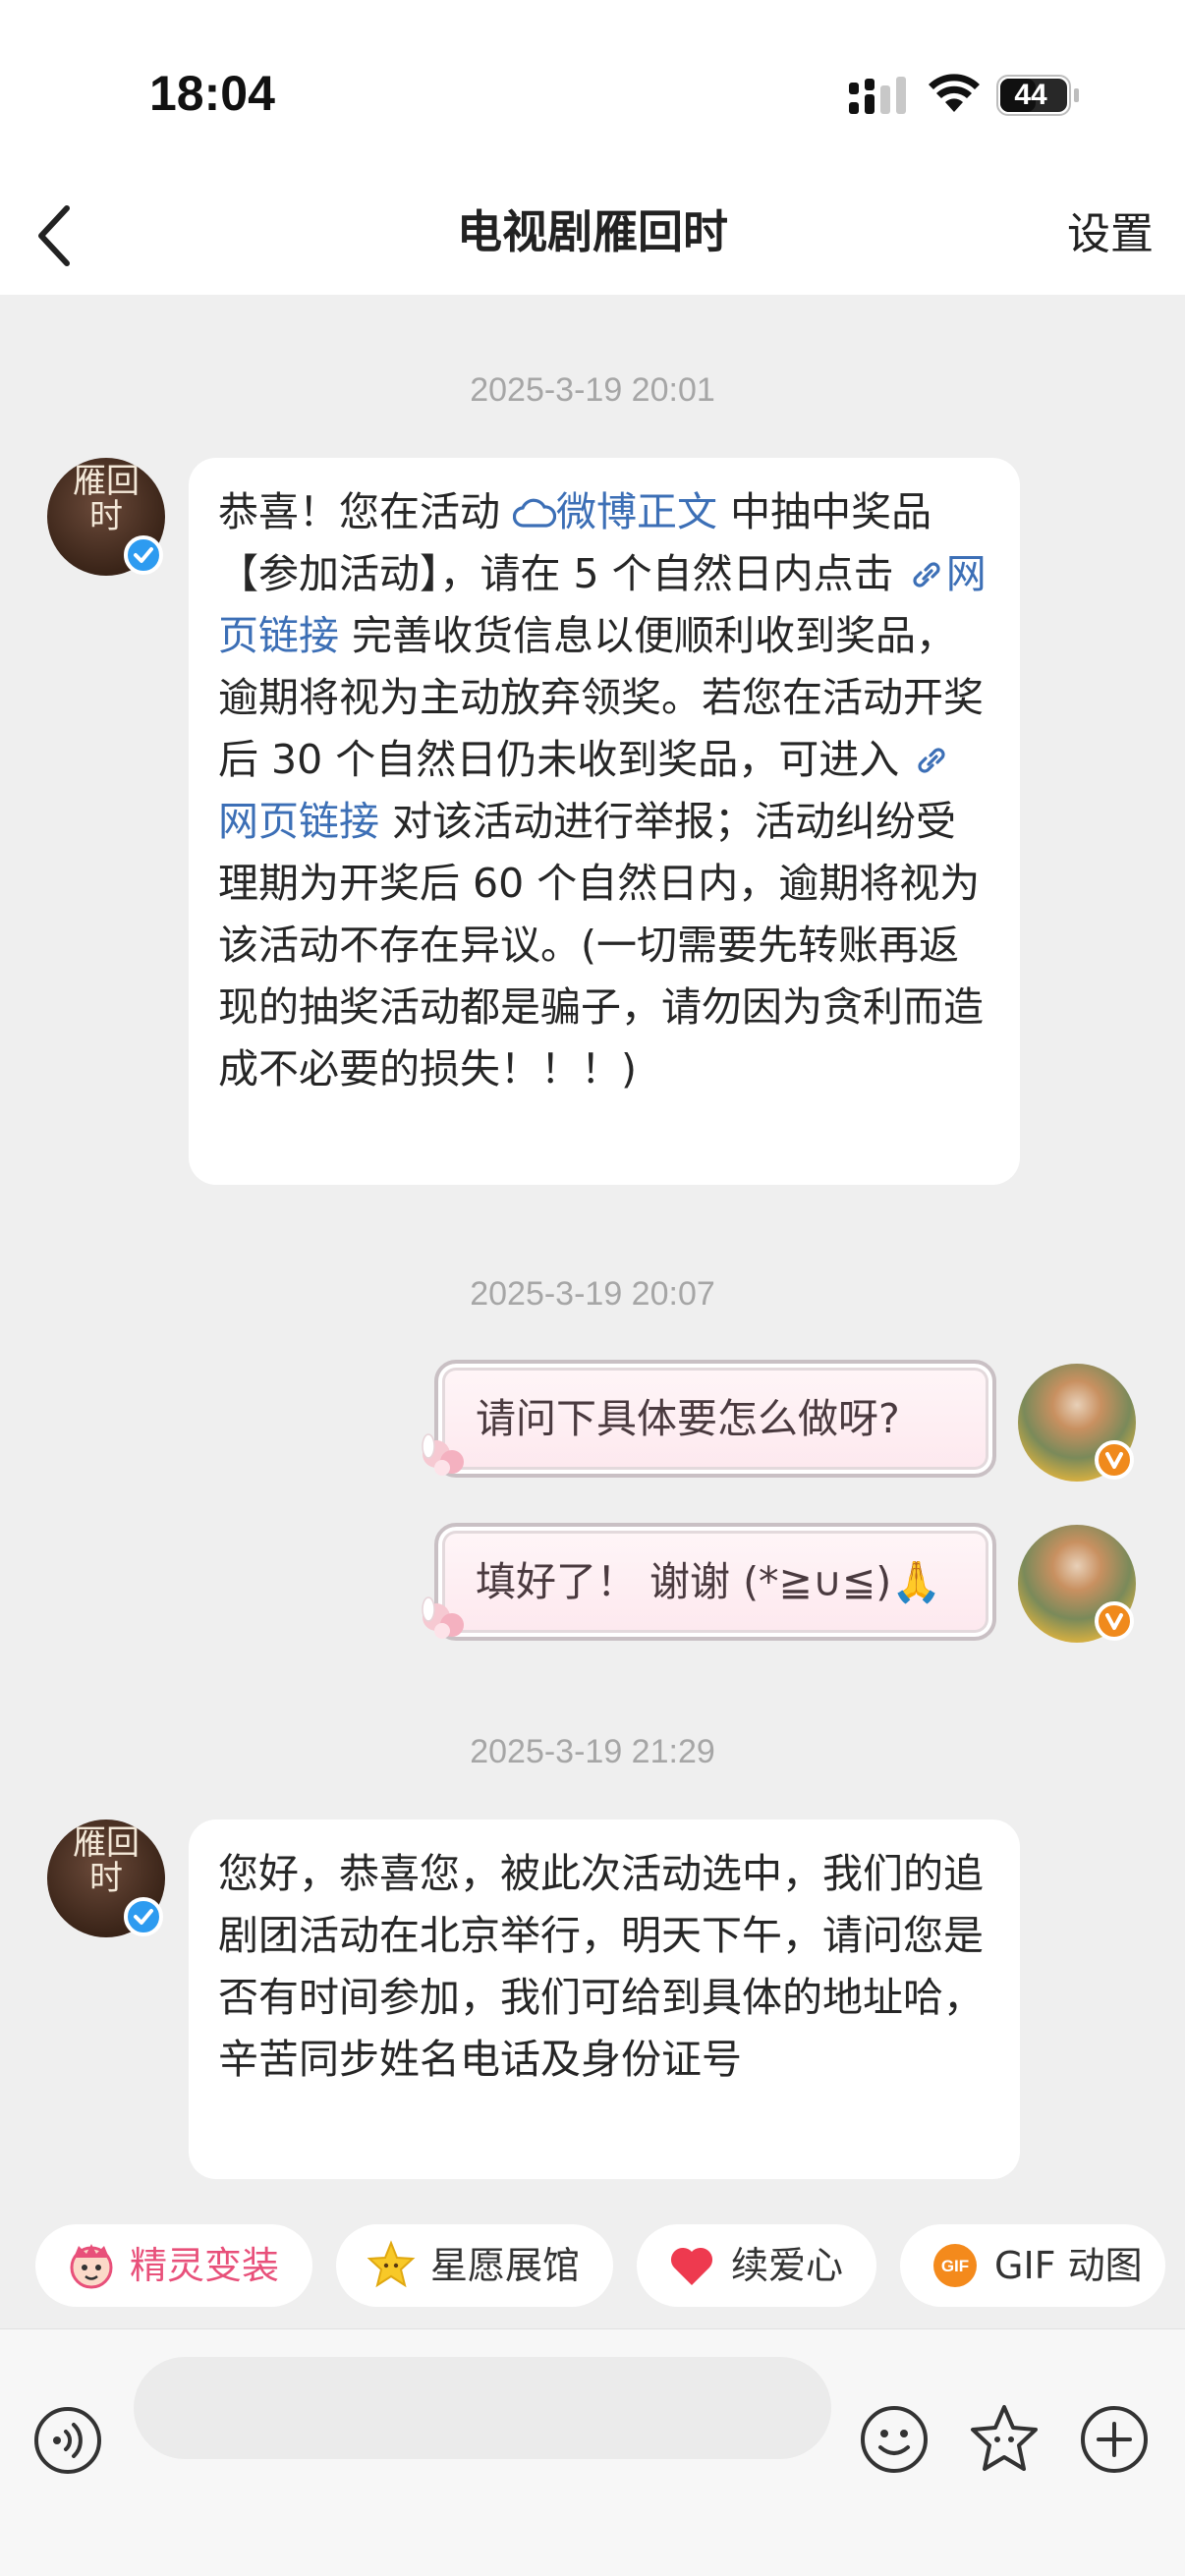 The width and height of the screenshot is (1185, 2576). What do you see at coordinates (212, 93) in the screenshot?
I see `status-time: 18:04` at bounding box center [212, 93].